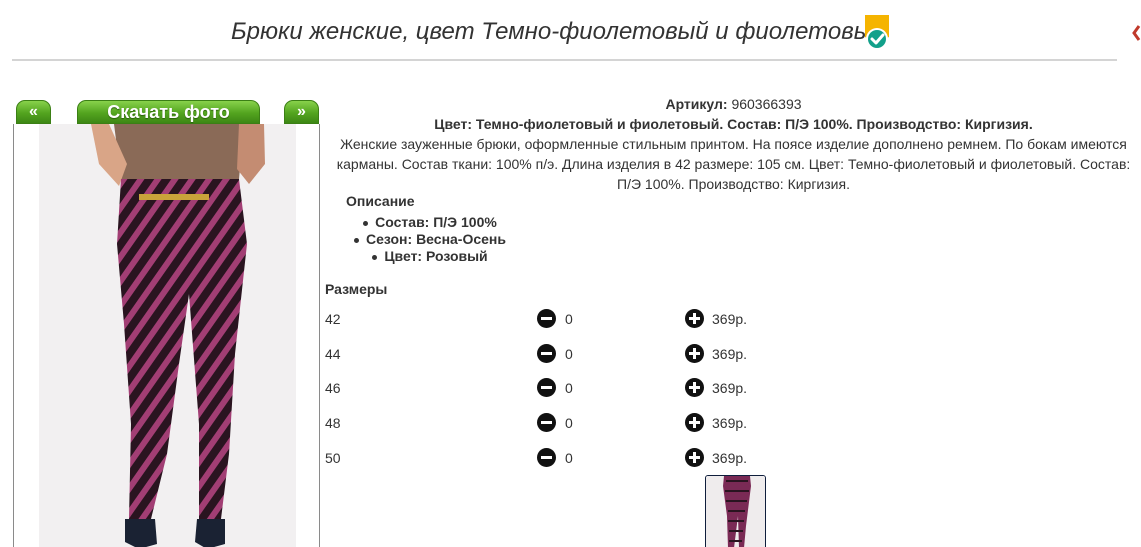 Image resolution: width=1141 pixels, height=547 pixels. I want to click on download-photo-button: Скачать фото, so click(168, 112).